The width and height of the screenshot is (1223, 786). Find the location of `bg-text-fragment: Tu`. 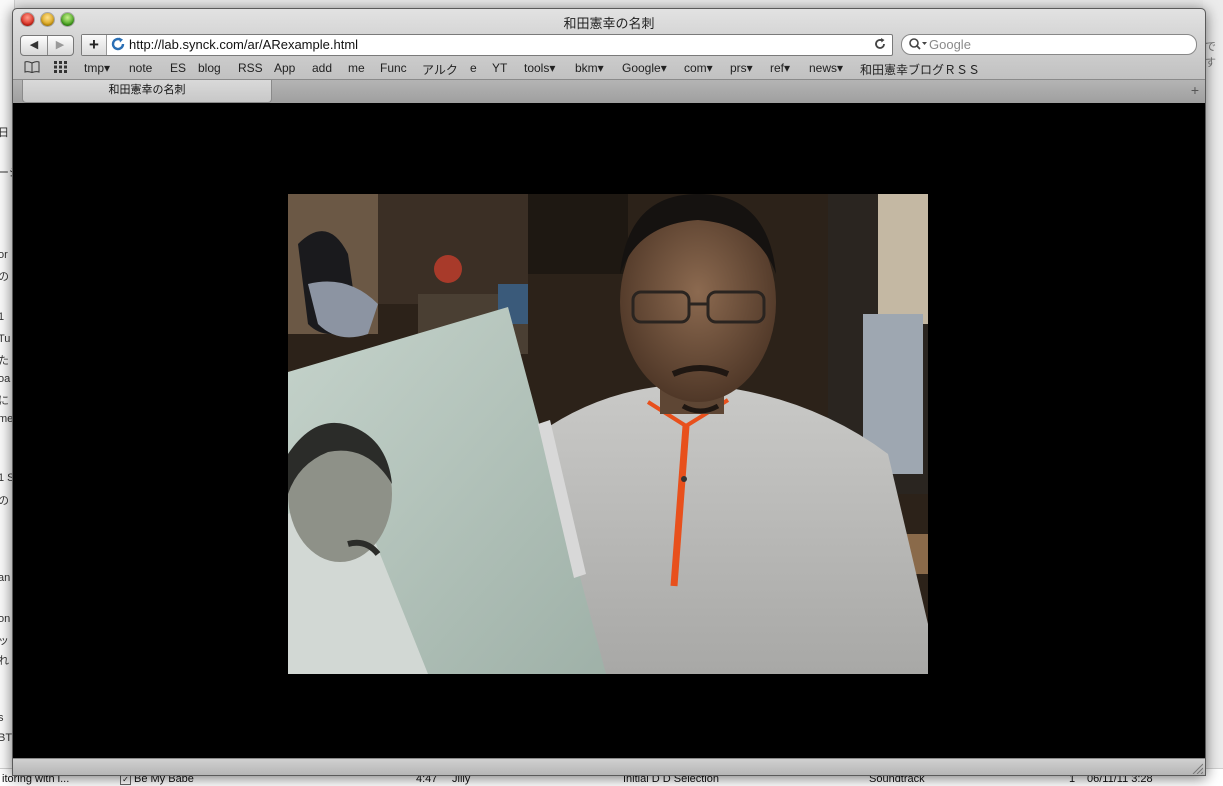

bg-text-fragment: Tu is located at coordinates (5, 339).